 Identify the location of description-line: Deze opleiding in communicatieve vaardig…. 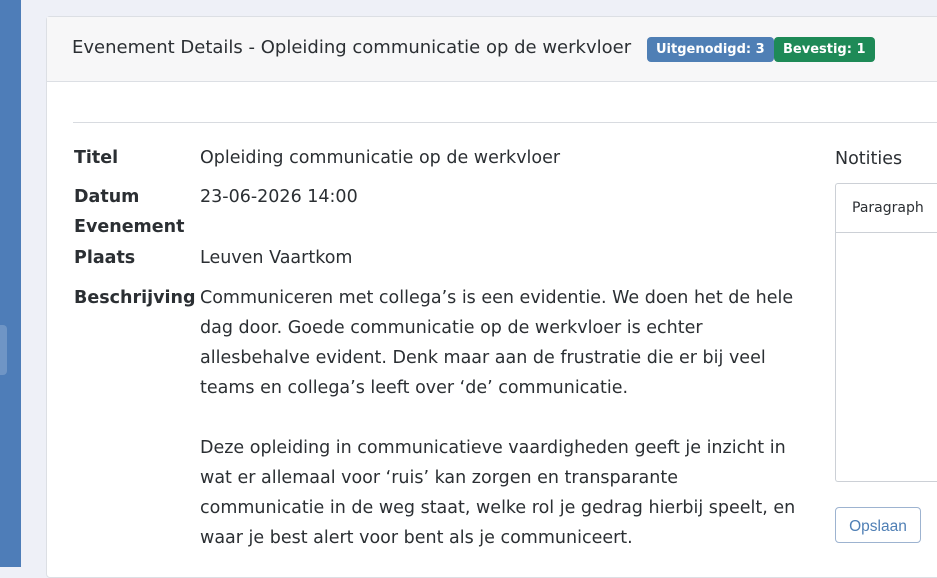
(493, 448).